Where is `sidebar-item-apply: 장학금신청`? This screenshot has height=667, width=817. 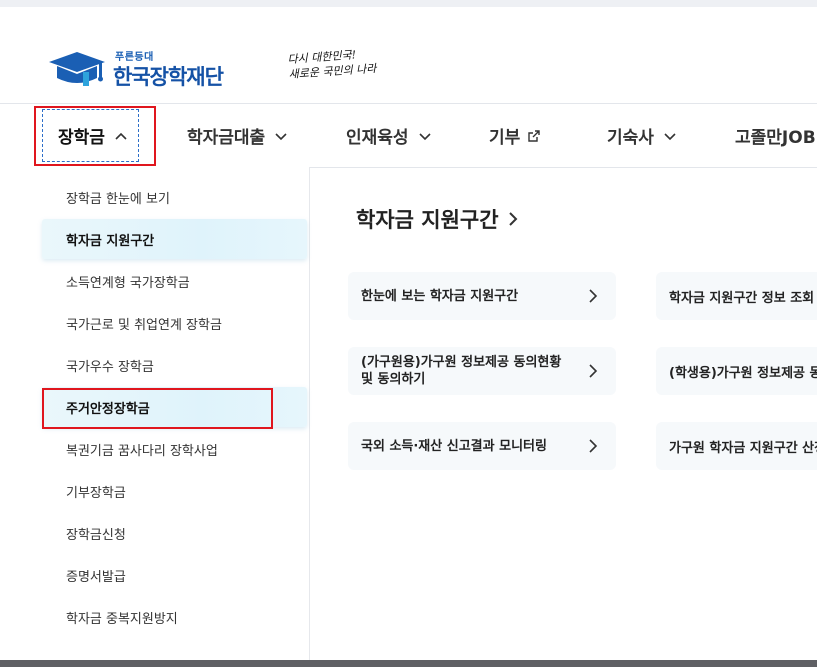 sidebar-item-apply: 장학금신청 is located at coordinates (174, 533).